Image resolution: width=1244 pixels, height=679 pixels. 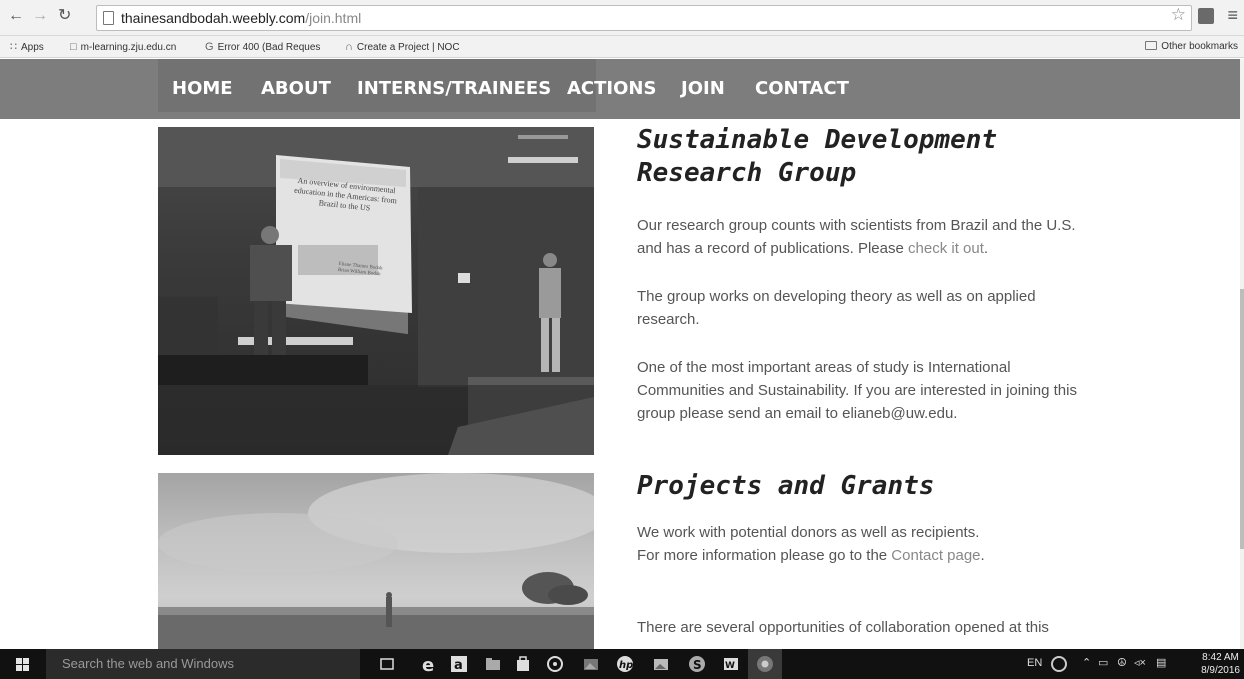 I want to click on hp-icon: hp, so click(x=625, y=664).